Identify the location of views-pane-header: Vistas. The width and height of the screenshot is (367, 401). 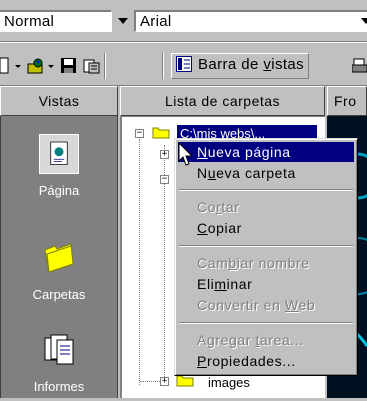
(59, 101).